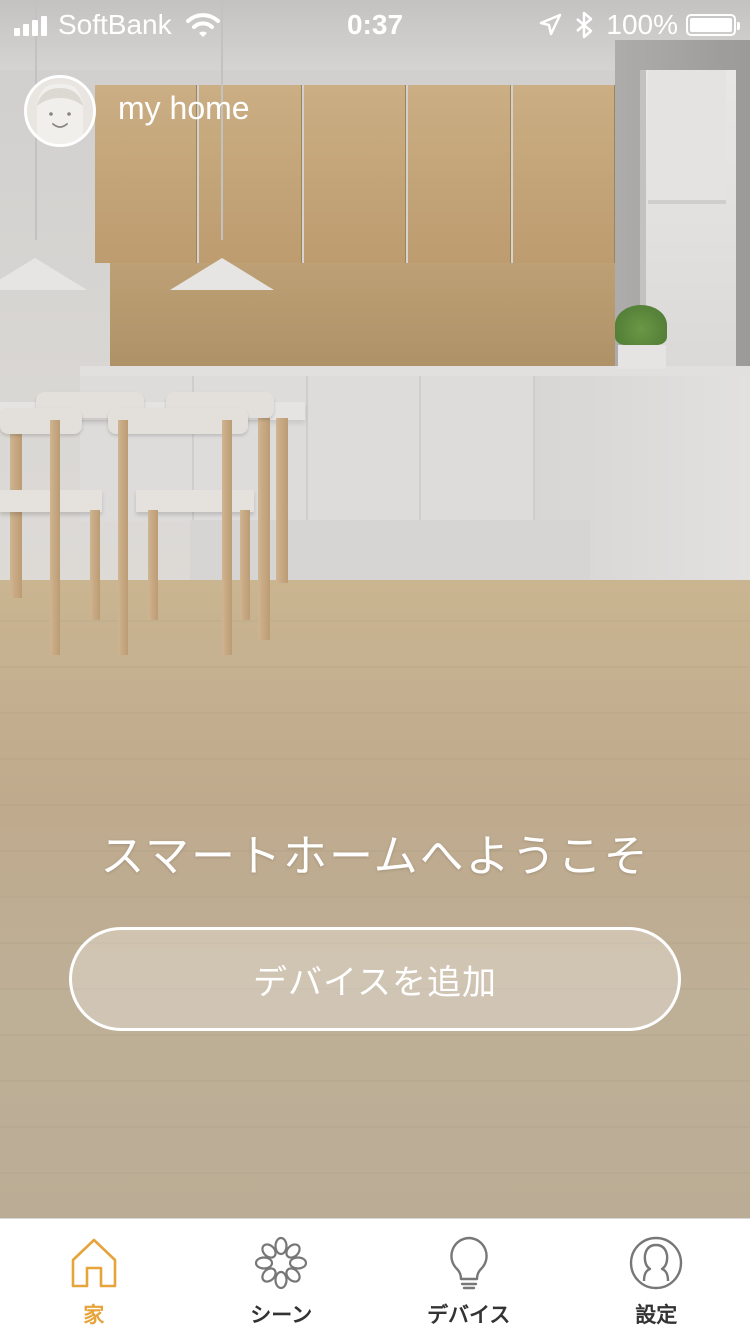  What do you see at coordinates (656, 1314) in the screenshot?
I see `tab-settings-label: 設定` at bounding box center [656, 1314].